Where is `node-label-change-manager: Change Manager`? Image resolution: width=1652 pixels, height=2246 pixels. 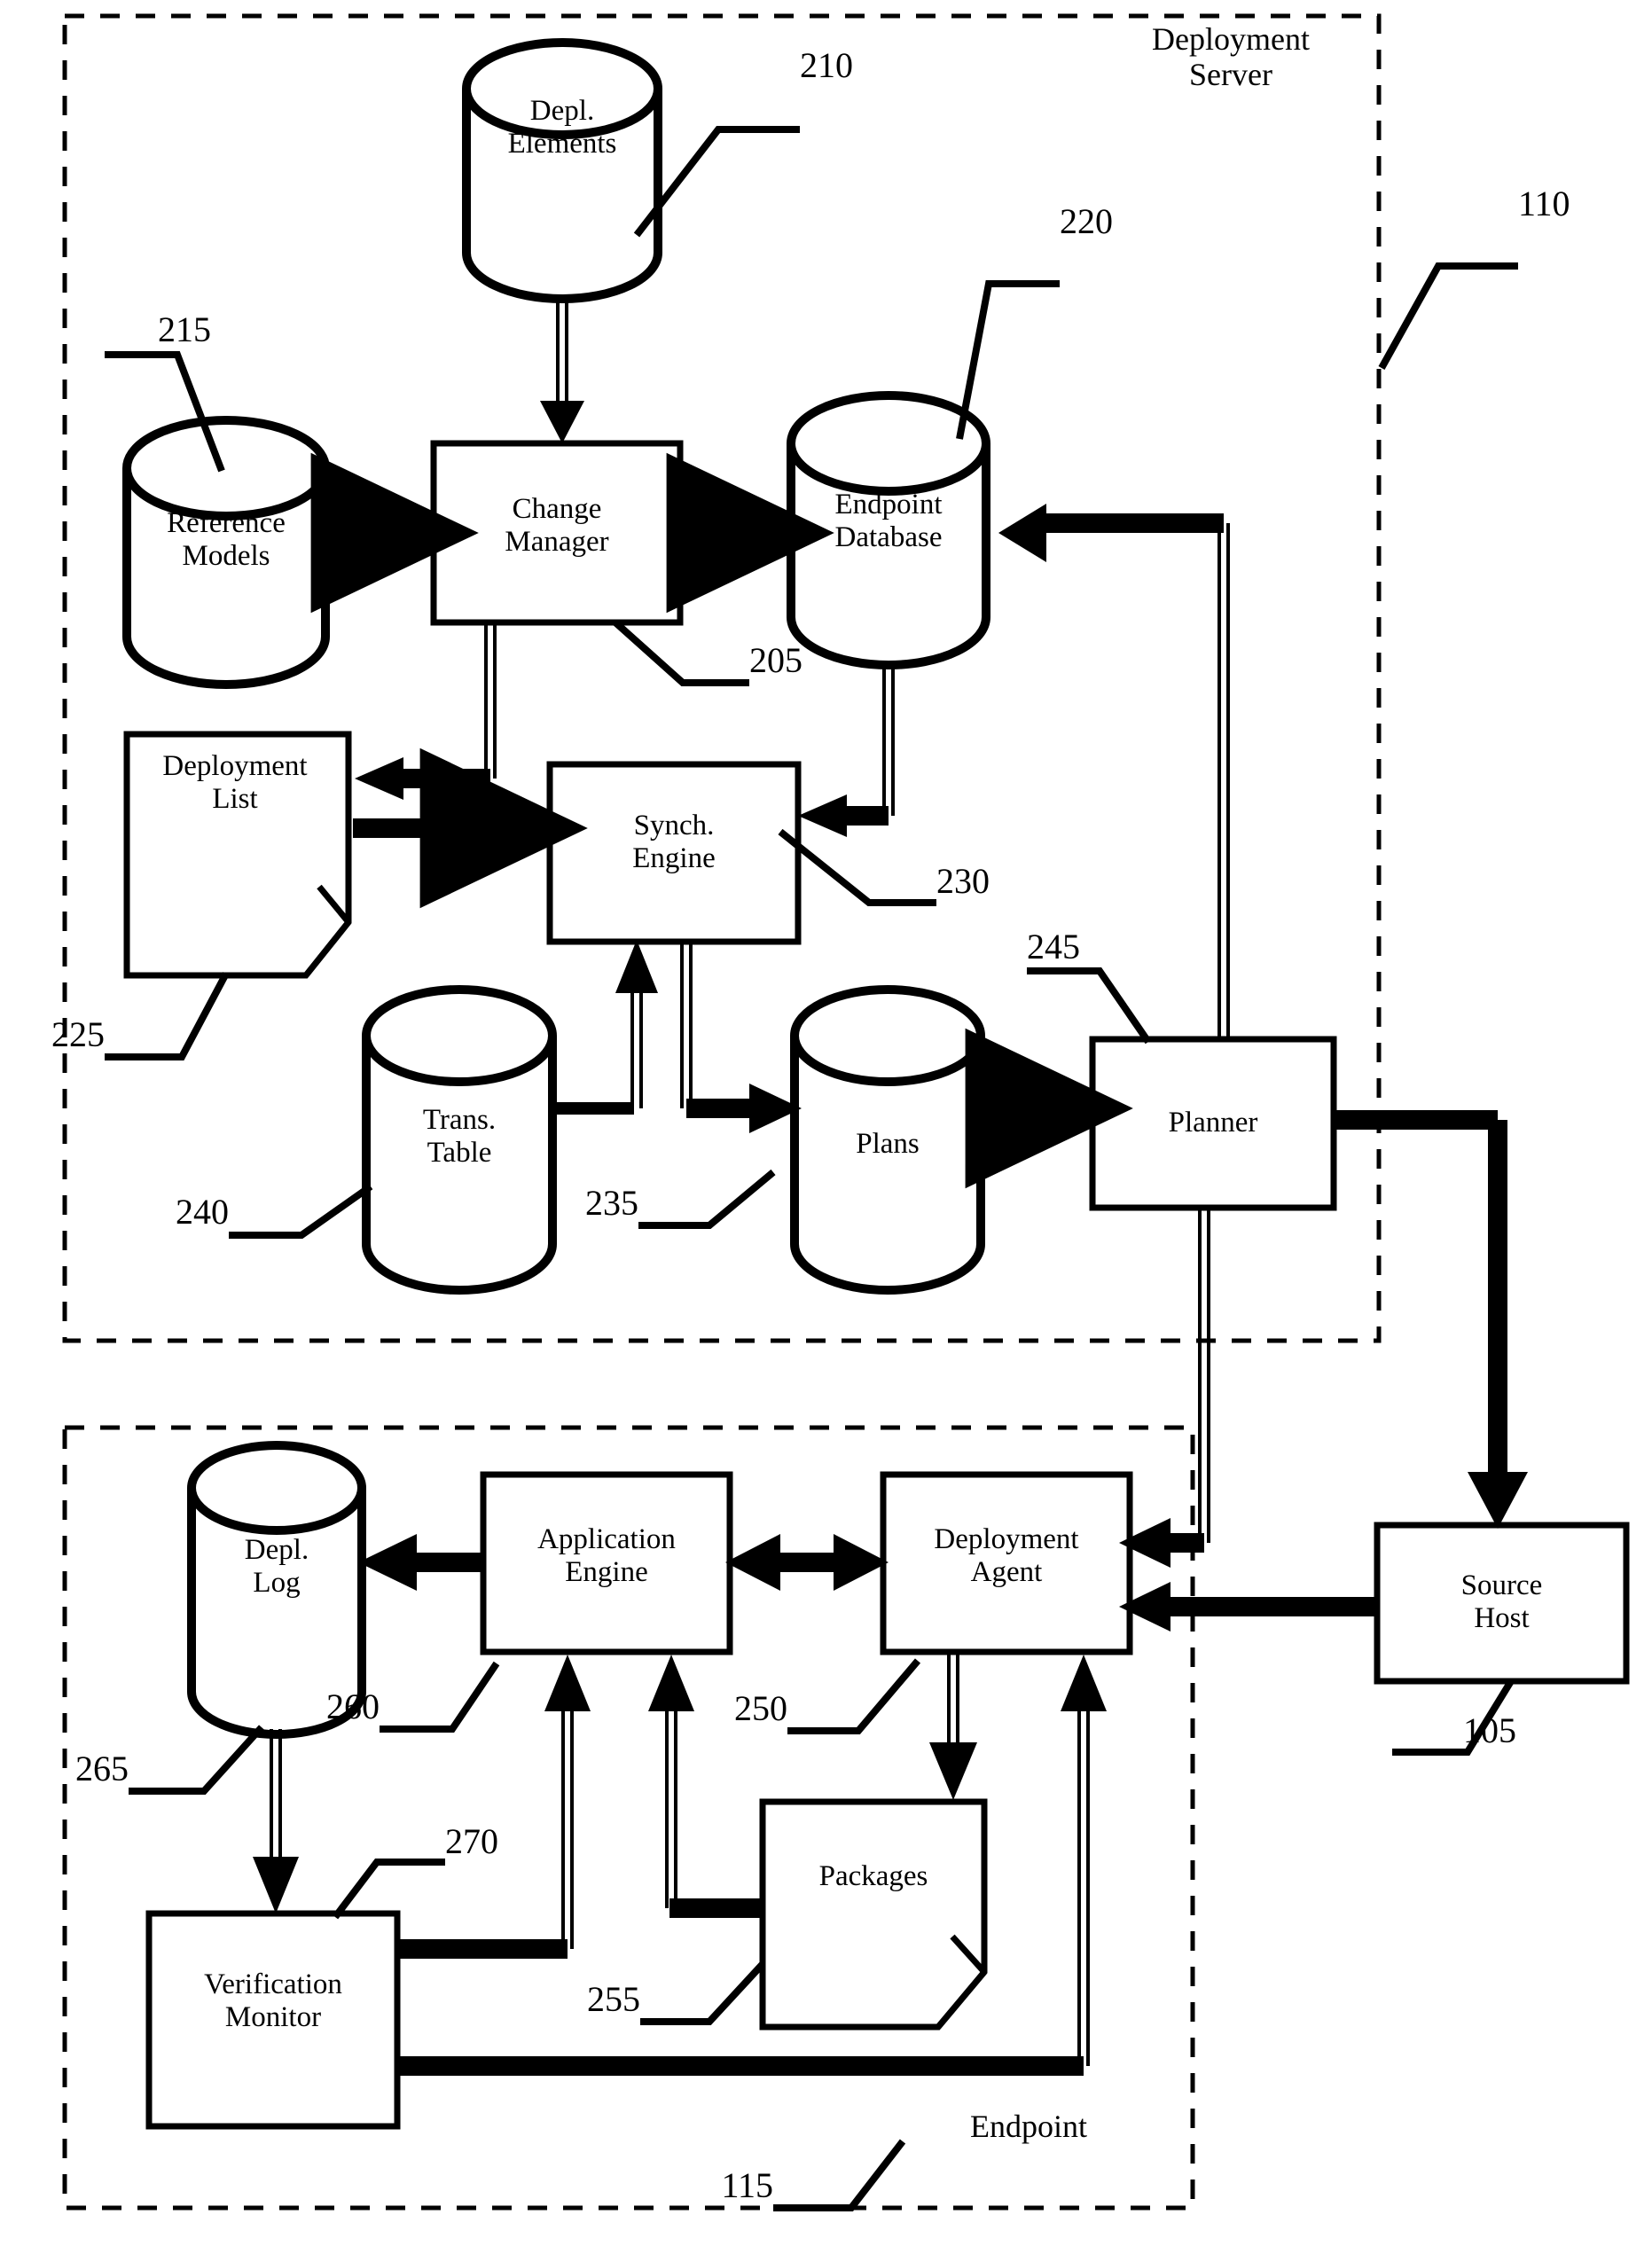 node-label-change-manager: Change Manager is located at coordinates (557, 525).